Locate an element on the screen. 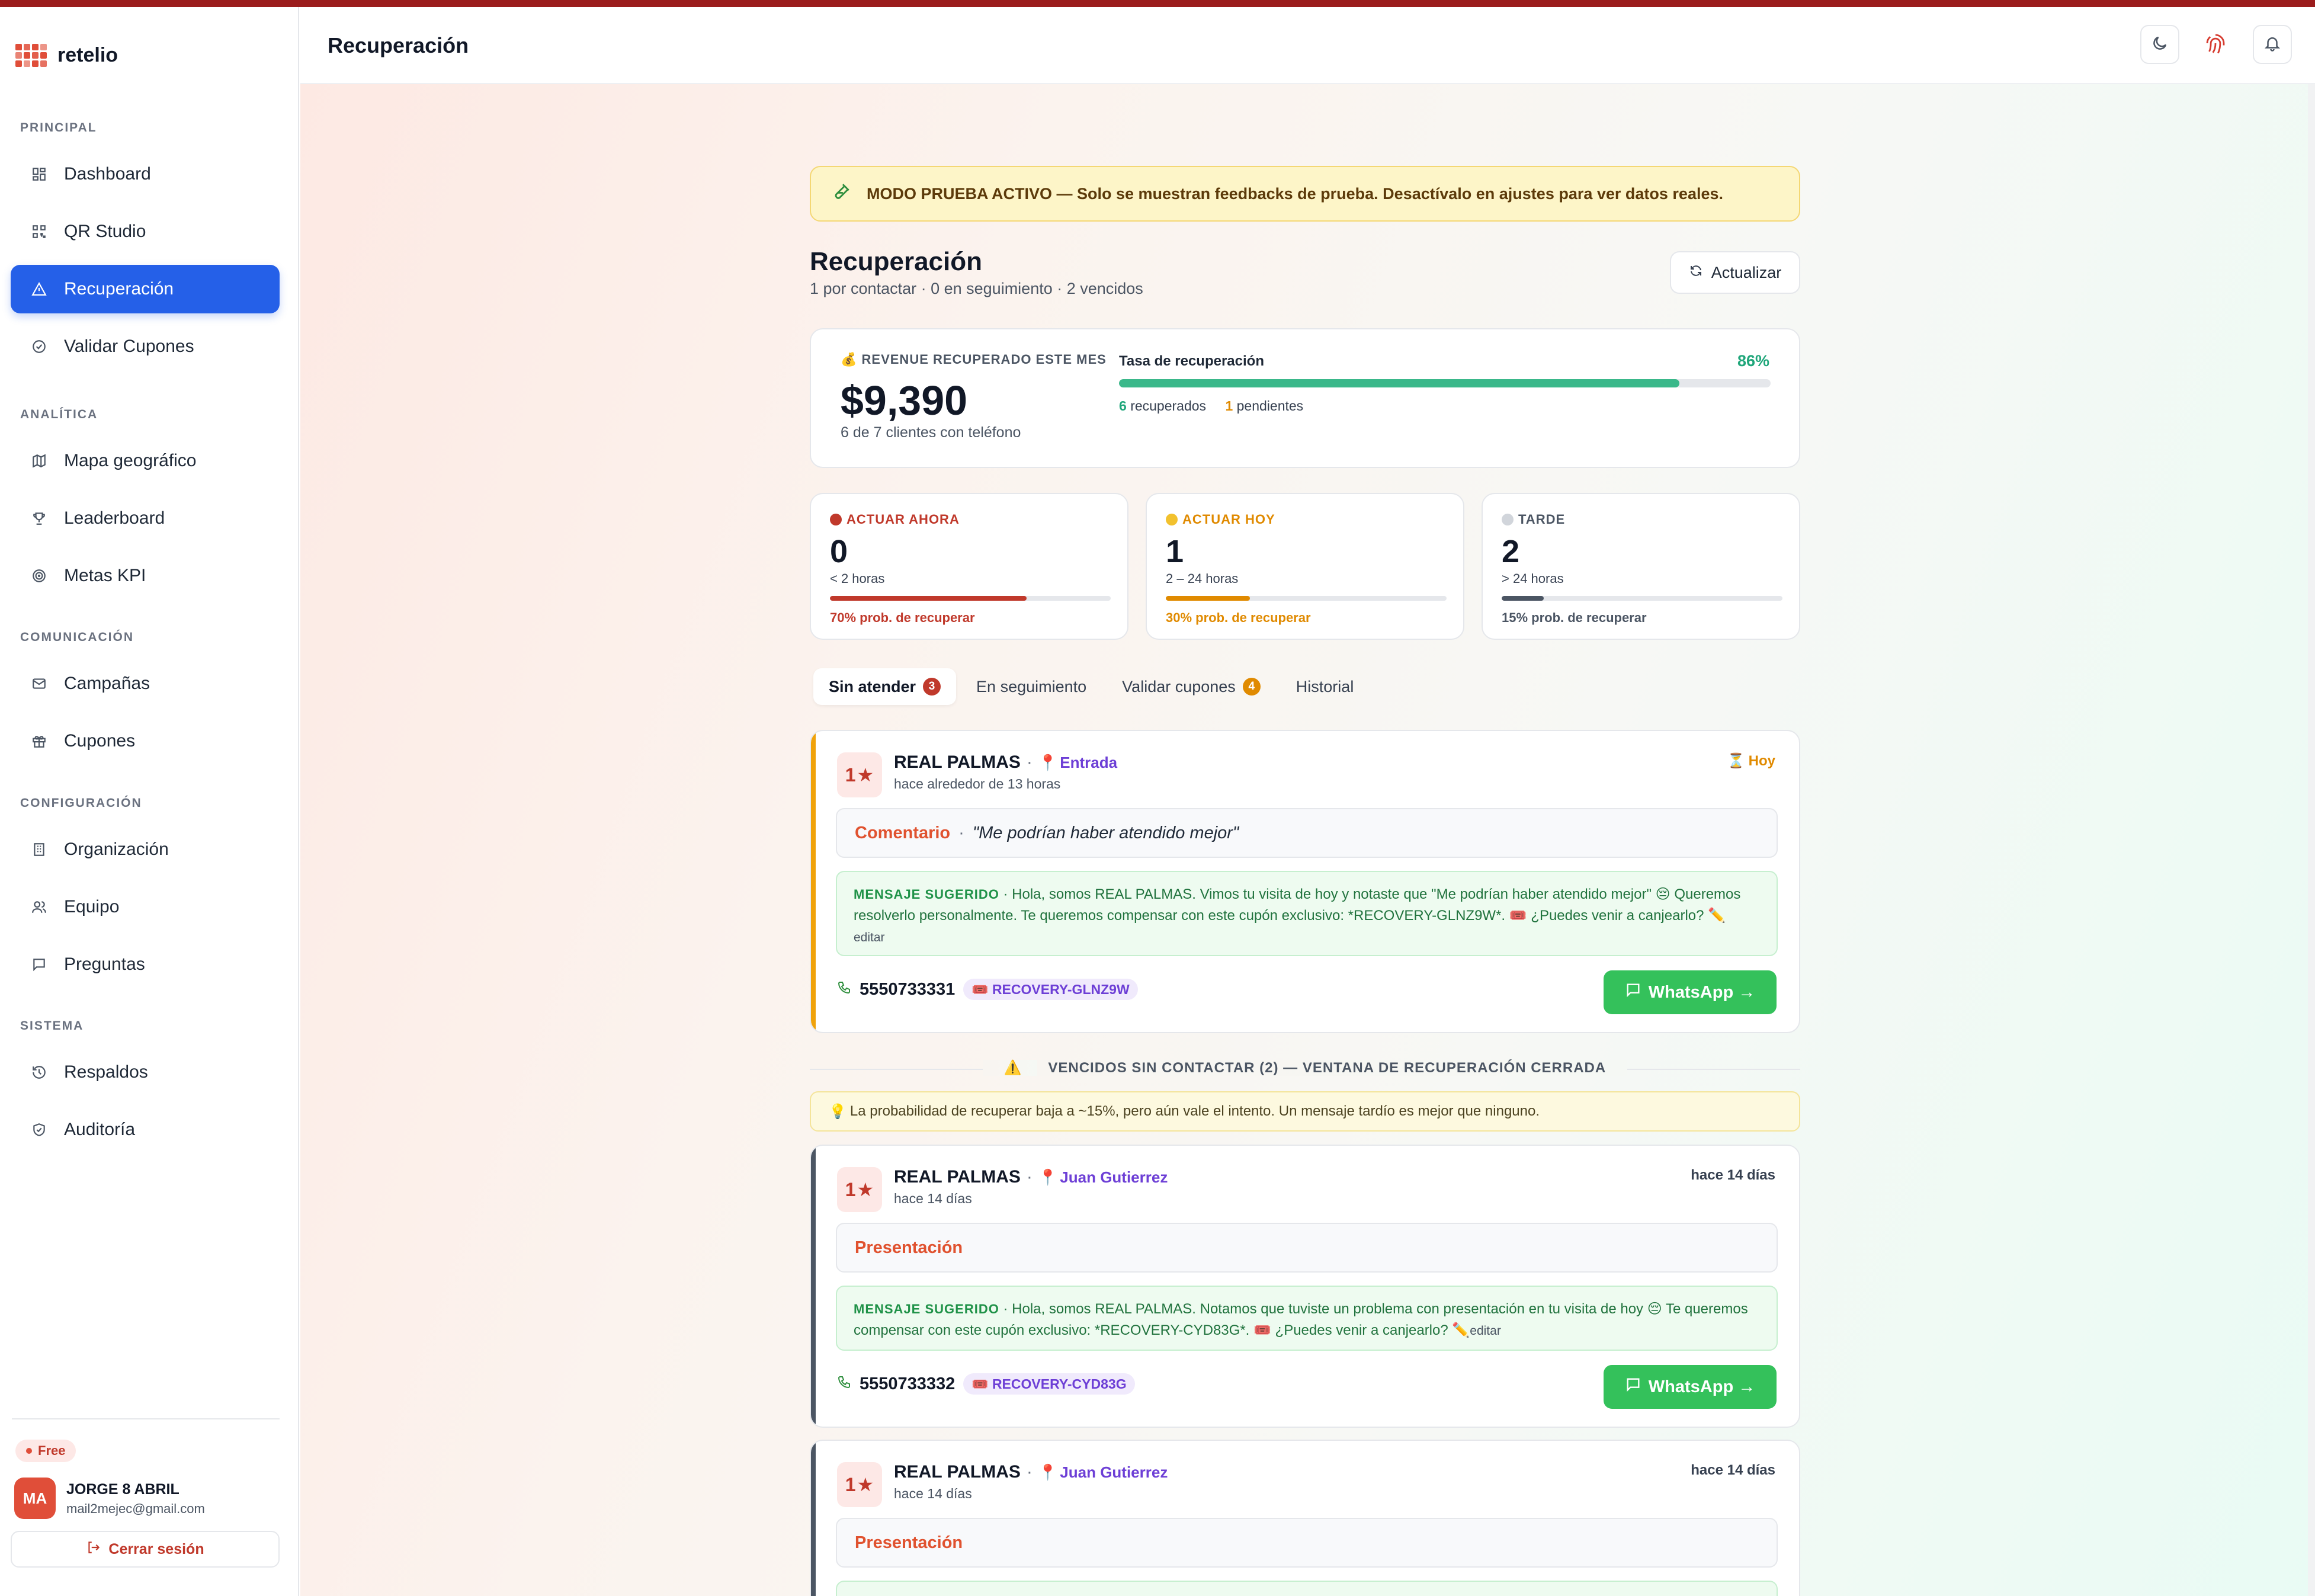  sidebar-item-mapa: Mapa geográfico is located at coordinates (145, 461).